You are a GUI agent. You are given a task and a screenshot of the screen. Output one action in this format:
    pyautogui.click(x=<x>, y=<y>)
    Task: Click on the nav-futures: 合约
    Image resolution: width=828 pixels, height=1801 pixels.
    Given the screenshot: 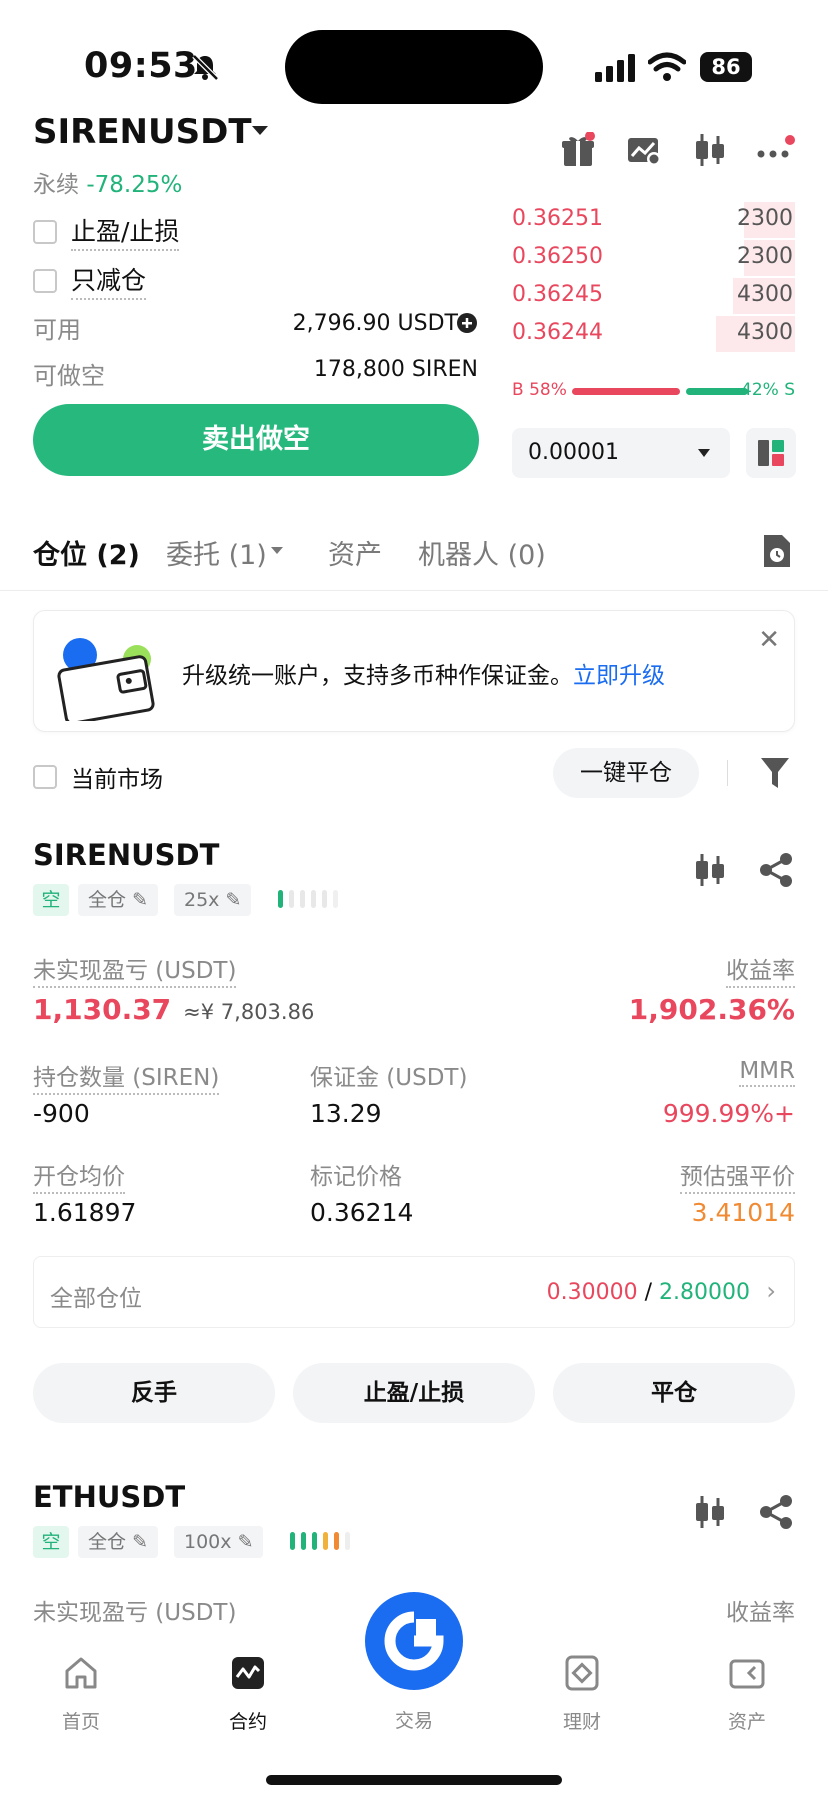 What is the action you would take?
    pyautogui.click(x=248, y=1693)
    